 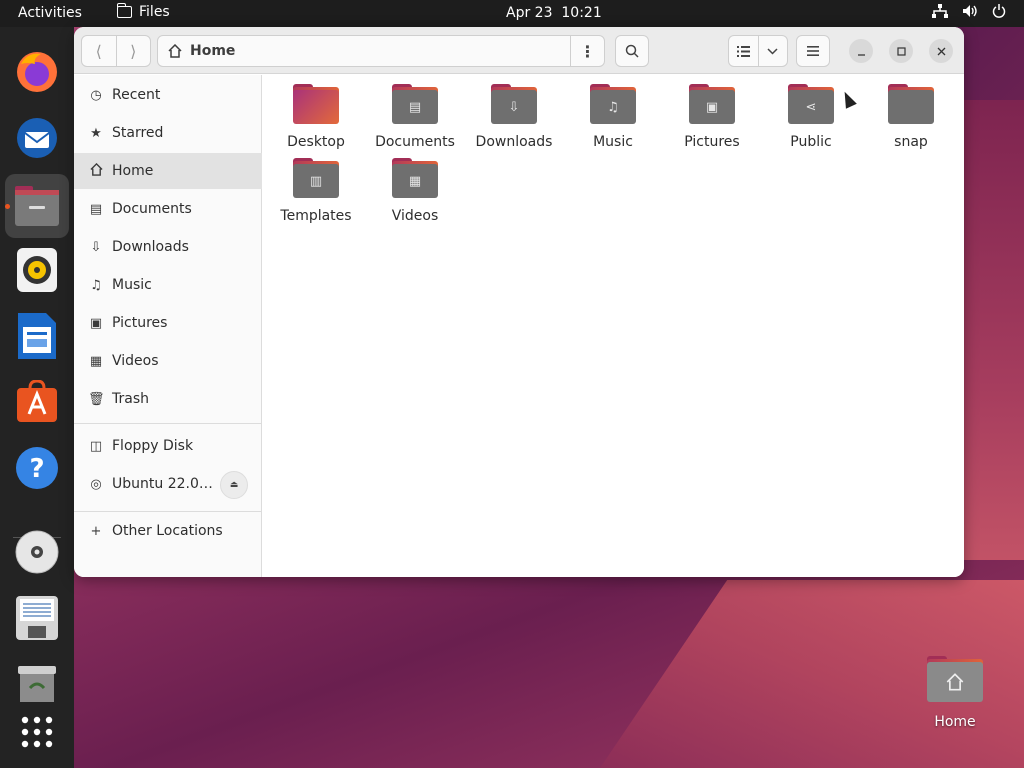 What do you see at coordinates (150, 247) in the screenshot?
I see `sidebar-item-label: Downloads` at bounding box center [150, 247].